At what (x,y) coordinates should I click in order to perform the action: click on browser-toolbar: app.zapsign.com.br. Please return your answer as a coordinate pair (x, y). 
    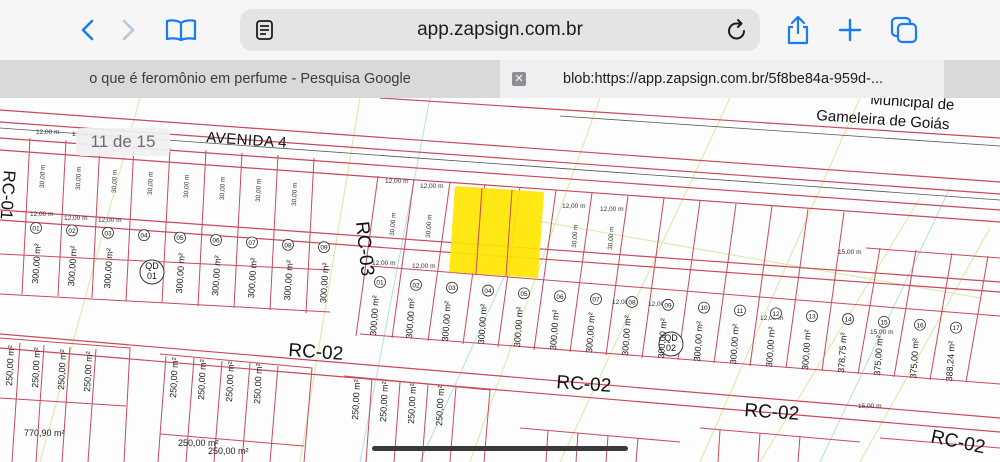
    Looking at the image, I should click on (500, 30).